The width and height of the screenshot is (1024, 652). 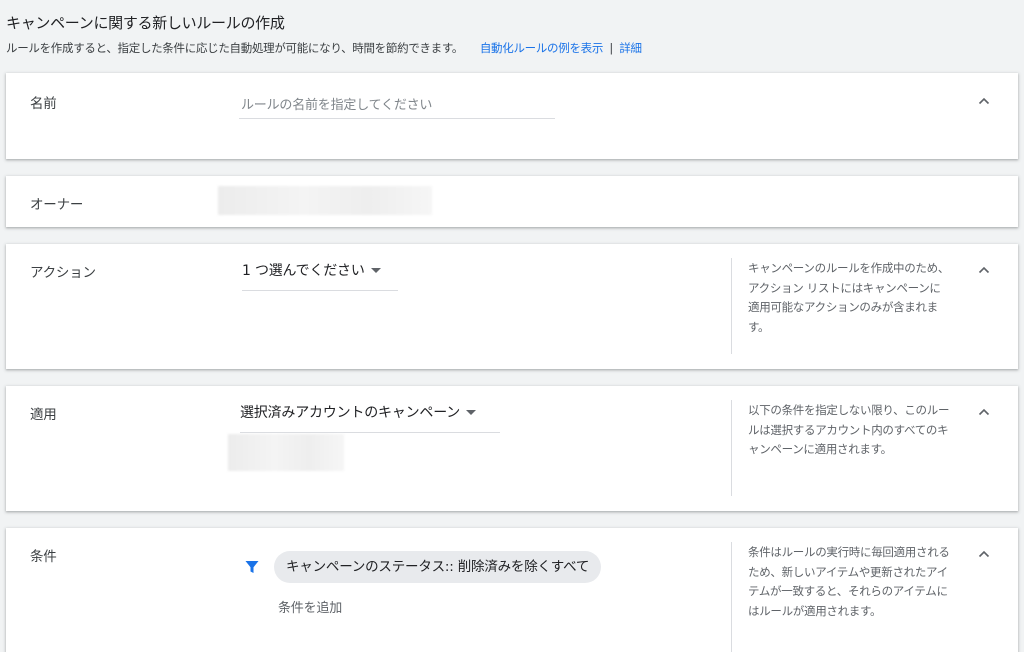 I want to click on action-dropdown: 1 つ選んでください, so click(x=320, y=275).